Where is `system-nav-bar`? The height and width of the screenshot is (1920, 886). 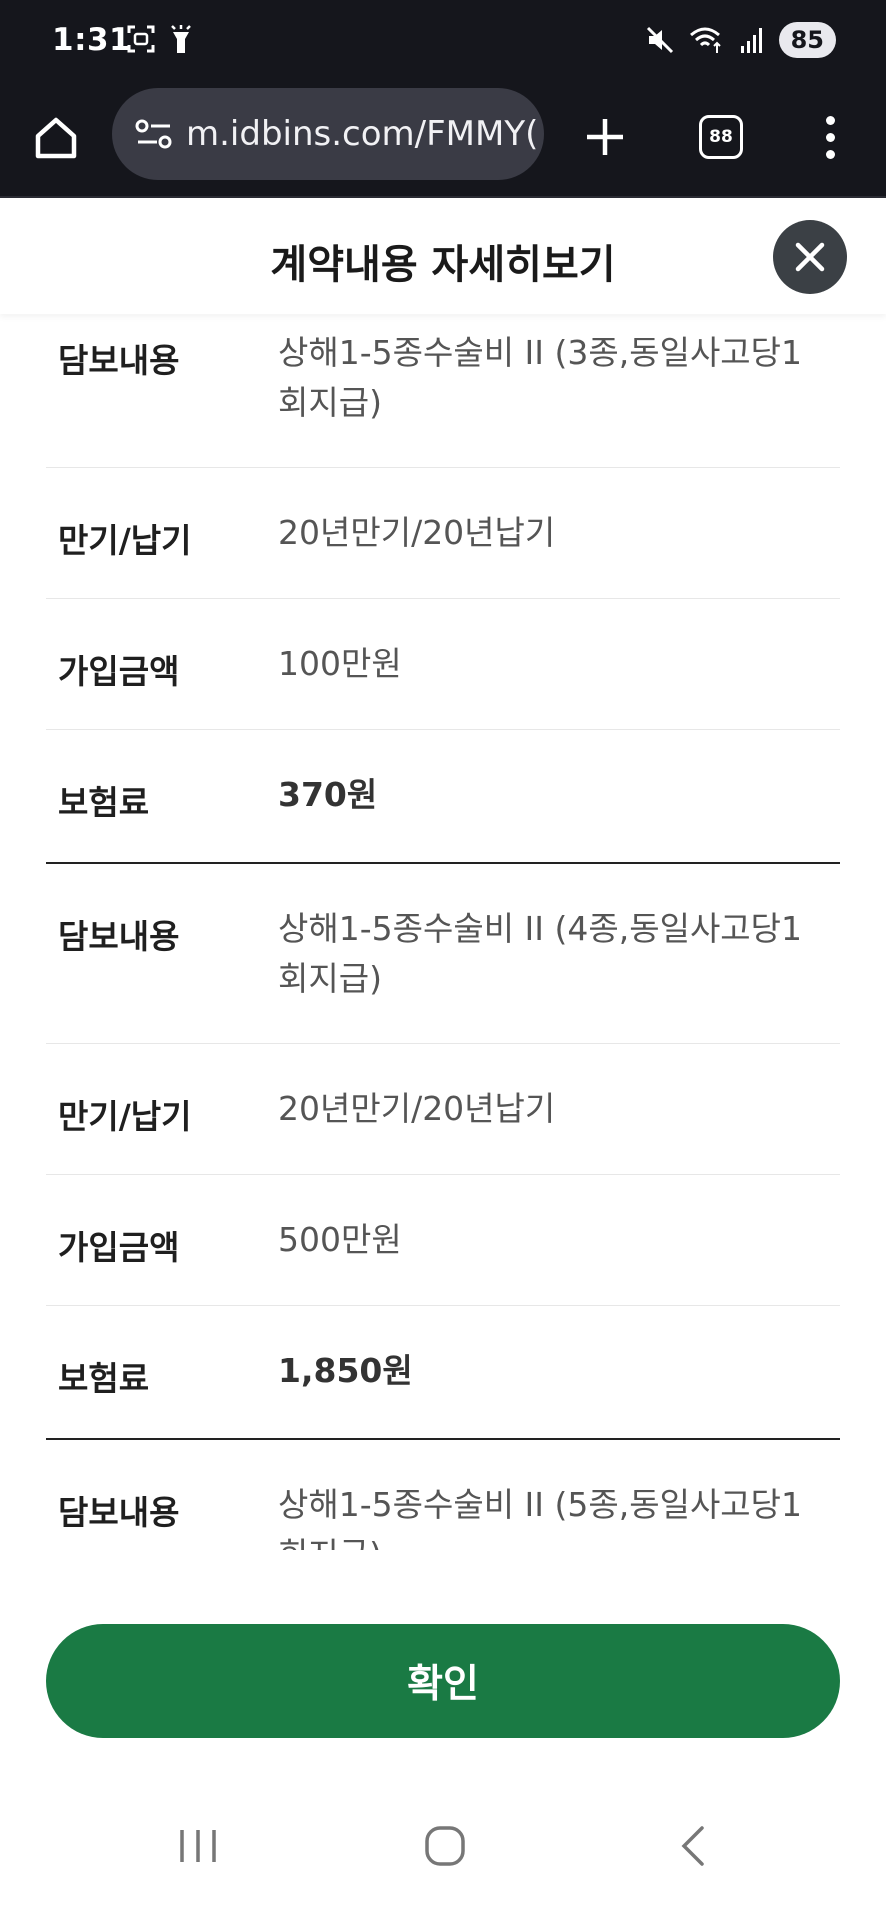 system-nav-bar is located at coordinates (443, 1845).